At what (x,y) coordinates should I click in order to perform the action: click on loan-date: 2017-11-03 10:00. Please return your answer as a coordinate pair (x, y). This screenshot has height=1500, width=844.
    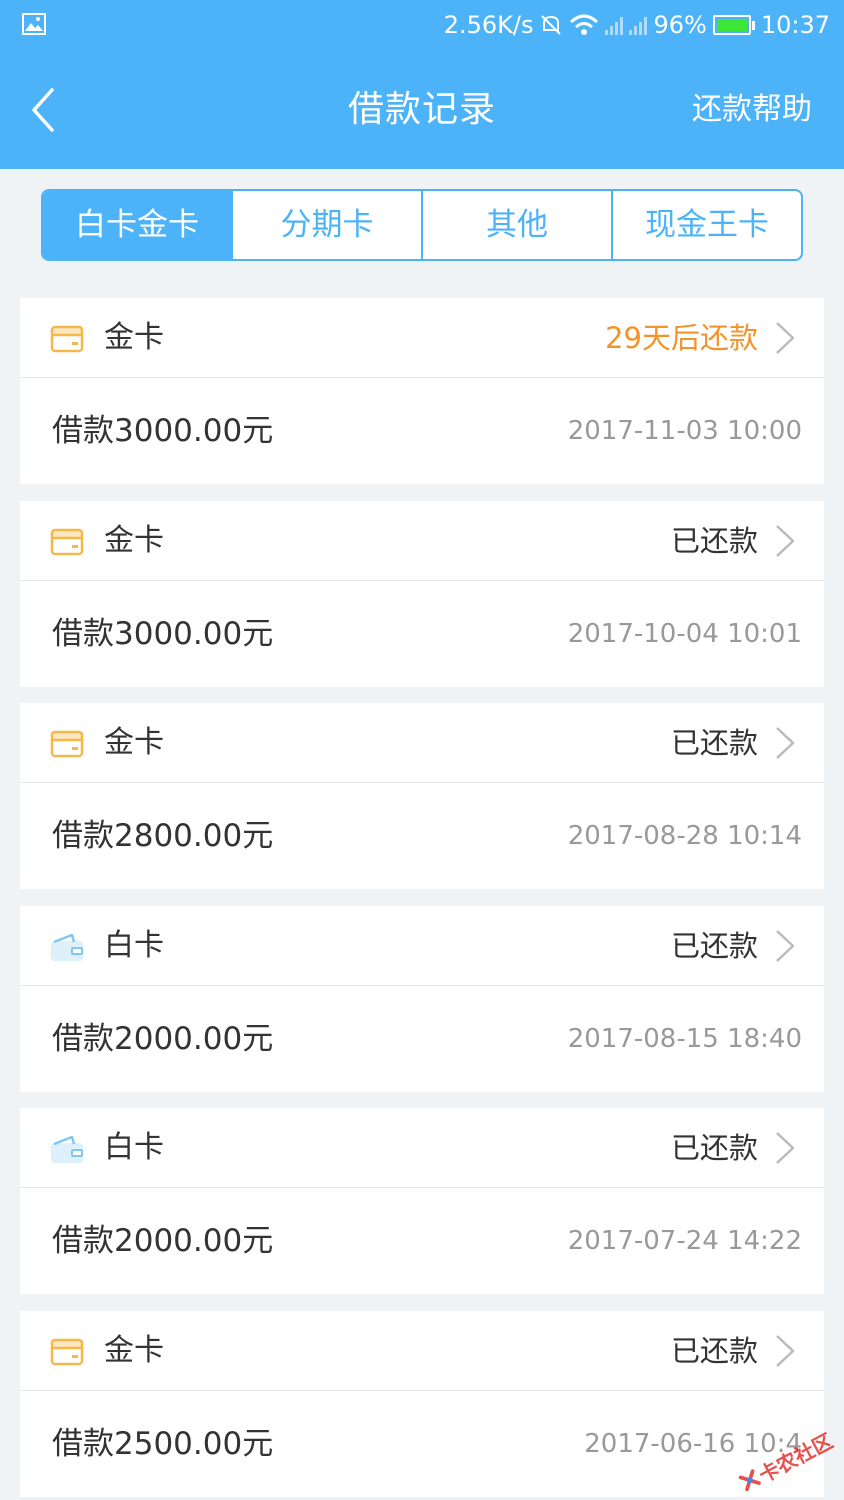
    Looking at the image, I should click on (684, 431).